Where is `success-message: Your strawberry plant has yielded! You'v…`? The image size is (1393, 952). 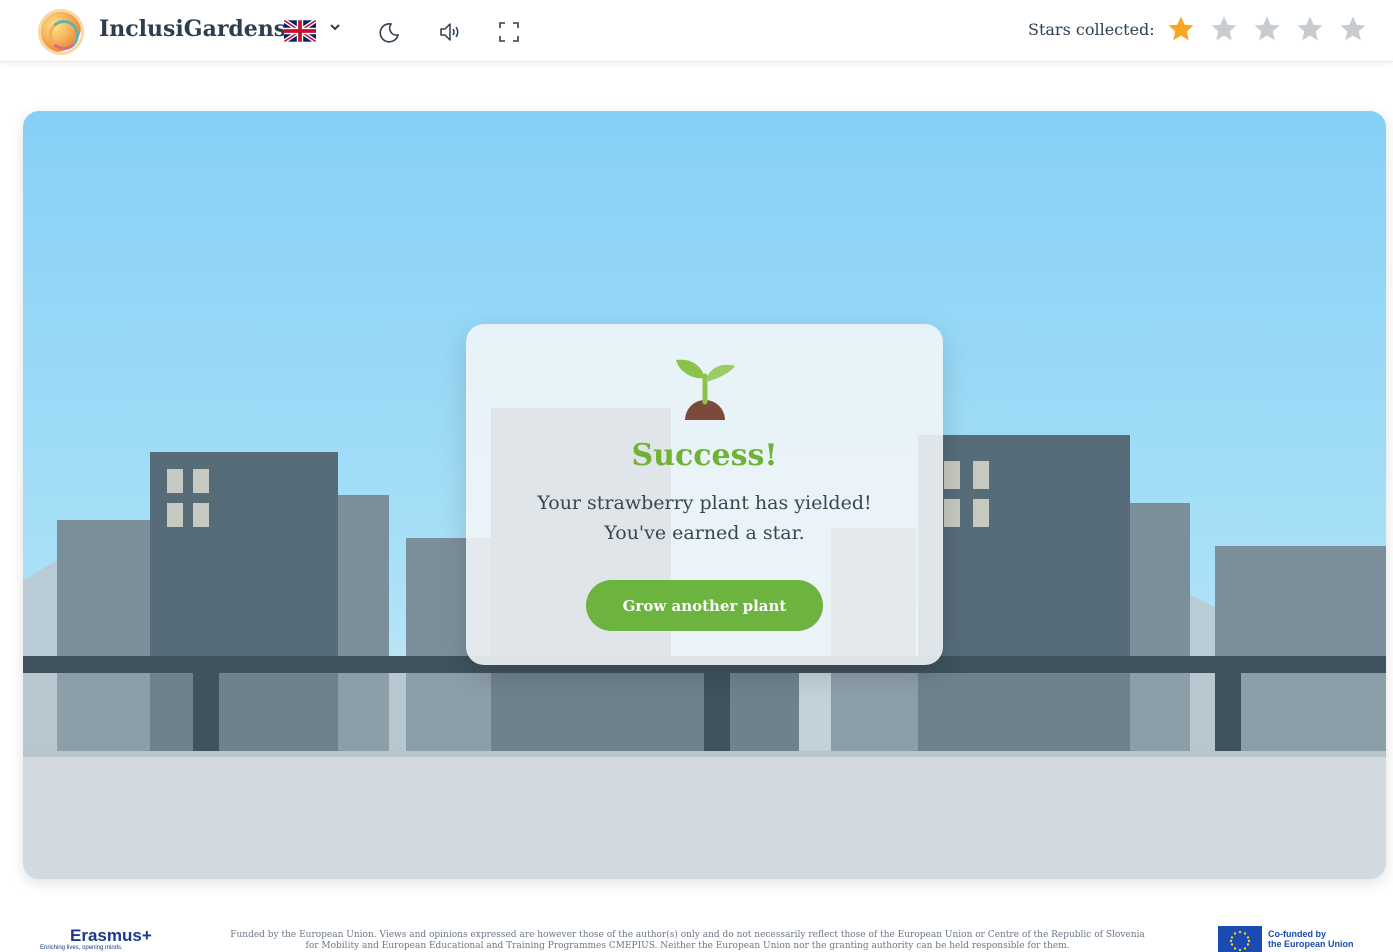 success-message: Your strawberry plant has yielded! You'v… is located at coordinates (704, 518).